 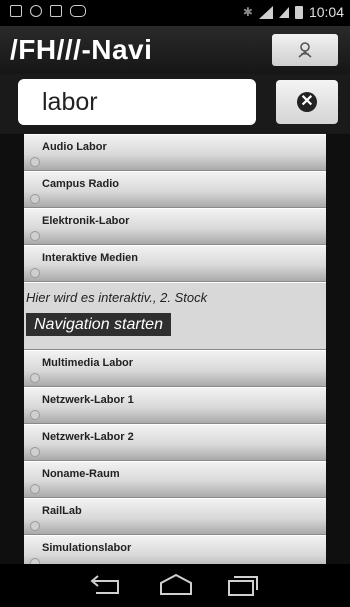 I want to click on status-time: 10:04, so click(x=326, y=12).